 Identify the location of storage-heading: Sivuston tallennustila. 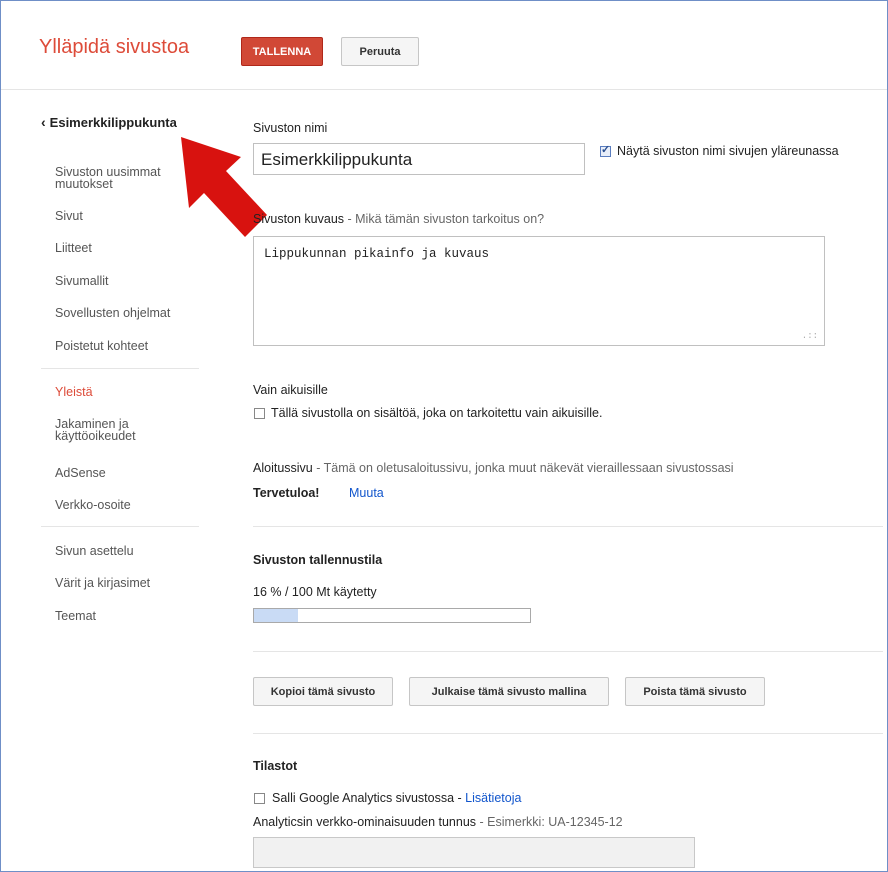
(318, 560).